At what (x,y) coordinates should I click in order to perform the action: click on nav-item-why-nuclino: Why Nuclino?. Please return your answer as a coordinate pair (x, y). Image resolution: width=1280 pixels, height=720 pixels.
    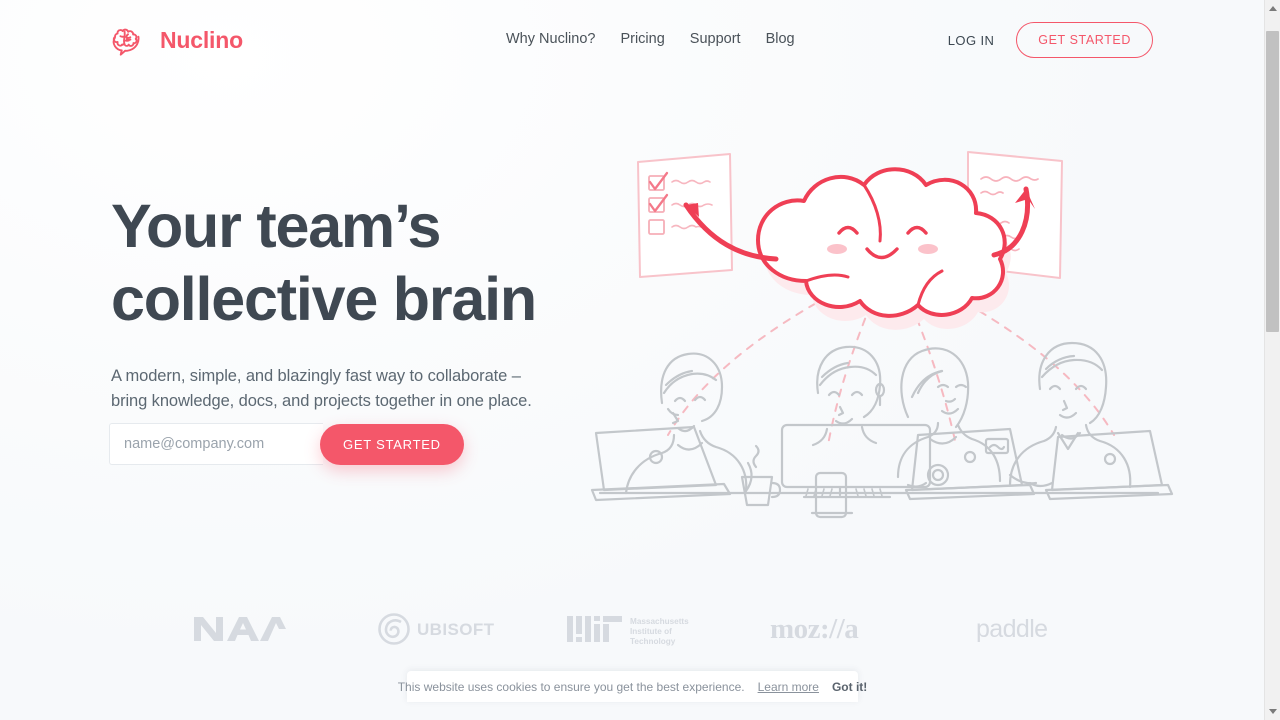
    Looking at the image, I should click on (550, 39).